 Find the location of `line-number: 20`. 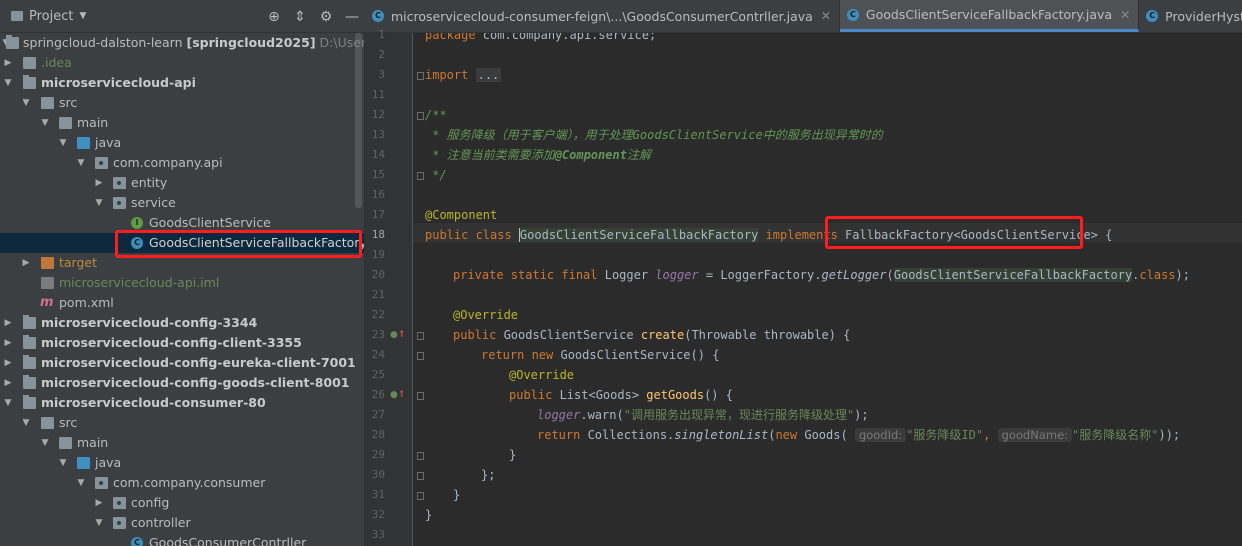

line-number: 20 is located at coordinates (378, 274).